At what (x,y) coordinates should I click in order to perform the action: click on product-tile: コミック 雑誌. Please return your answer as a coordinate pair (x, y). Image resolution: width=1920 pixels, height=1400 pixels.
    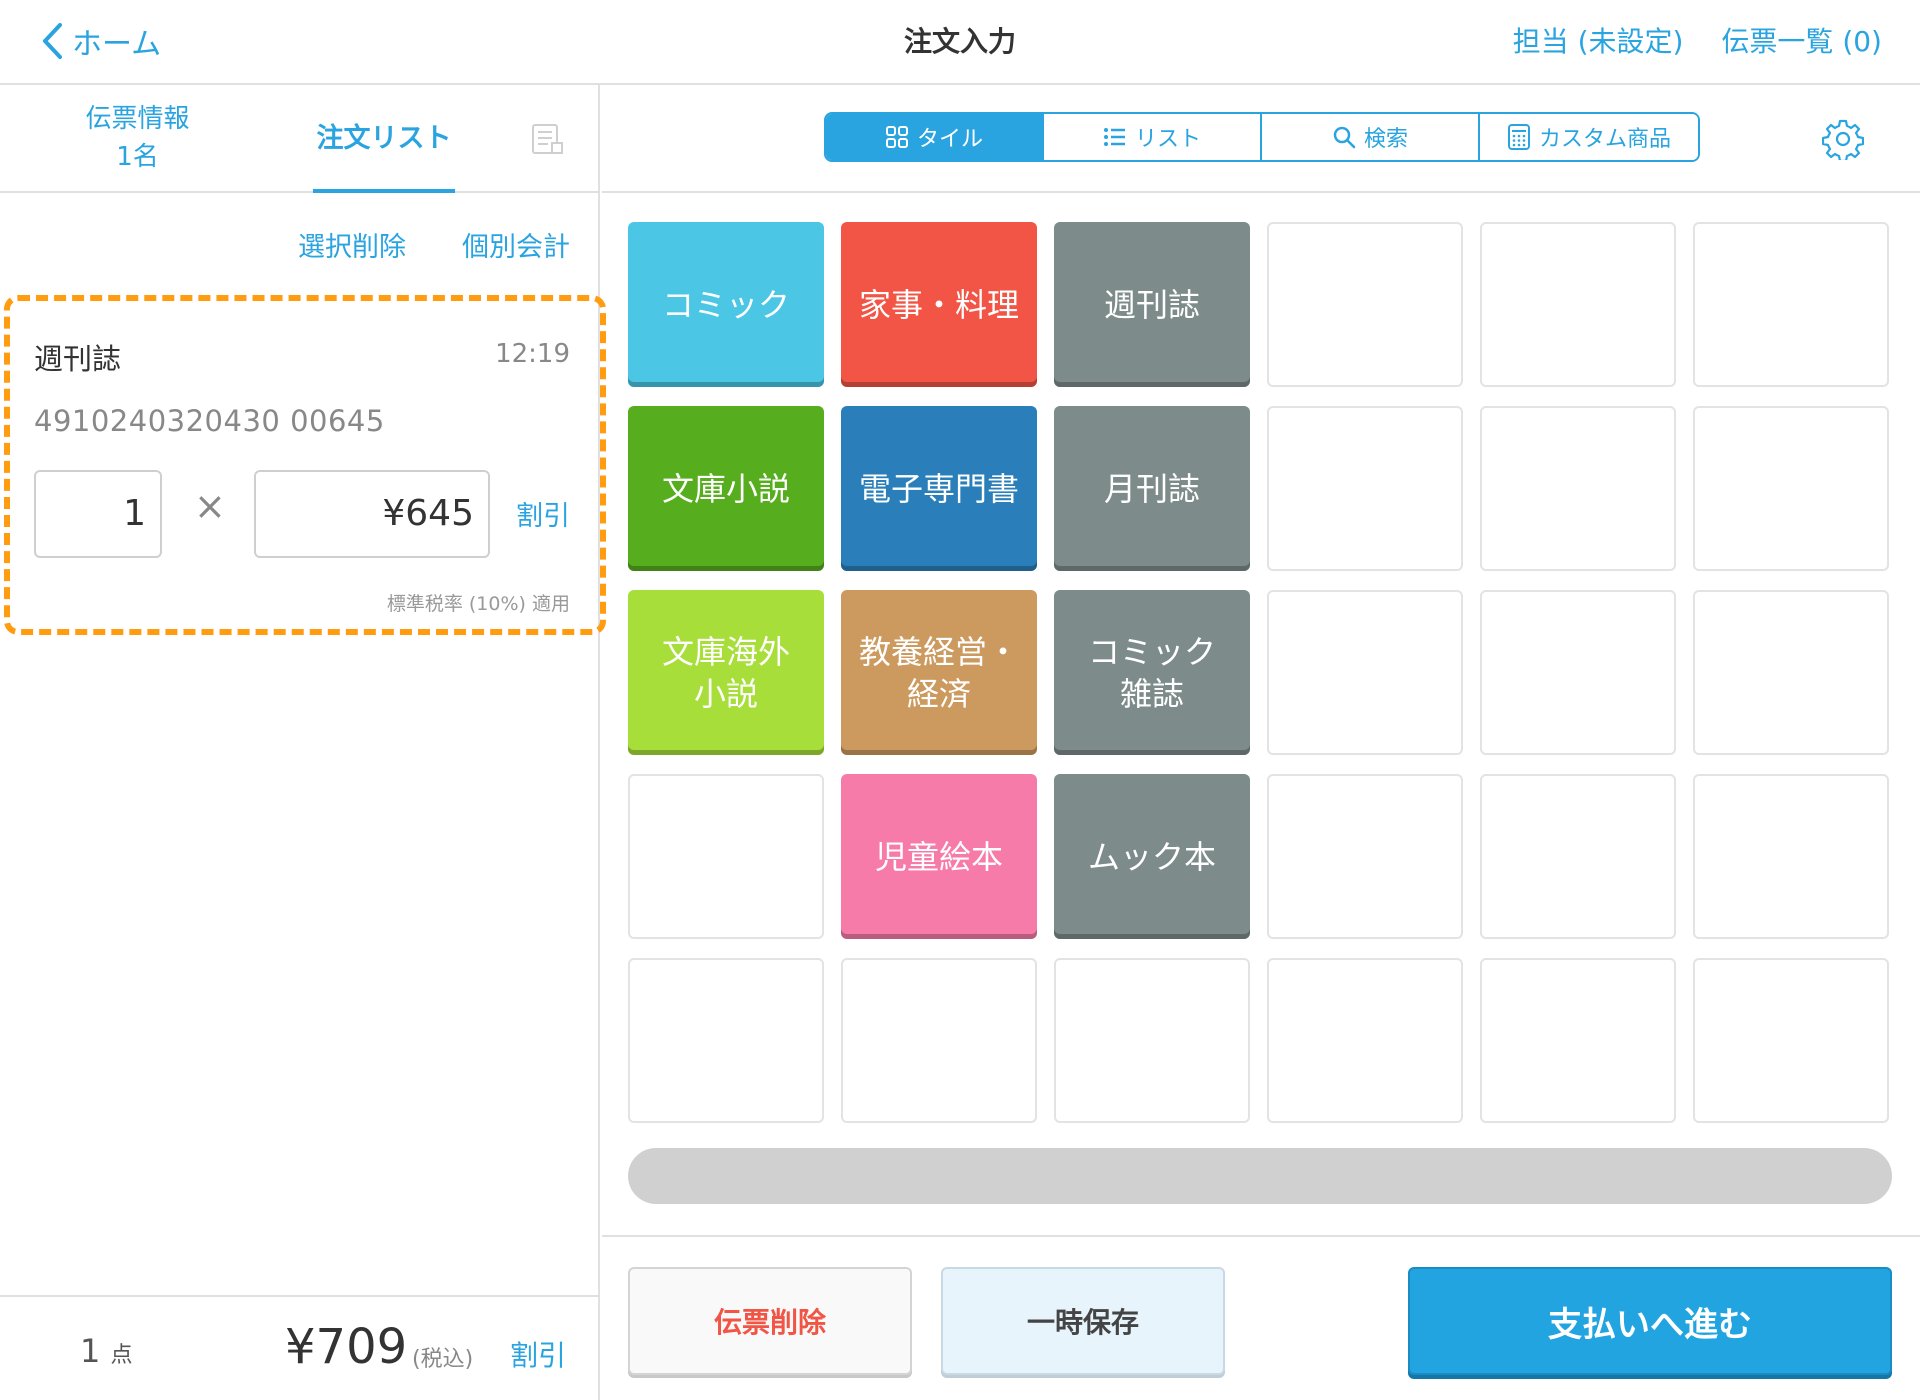
    Looking at the image, I should click on (1152, 672).